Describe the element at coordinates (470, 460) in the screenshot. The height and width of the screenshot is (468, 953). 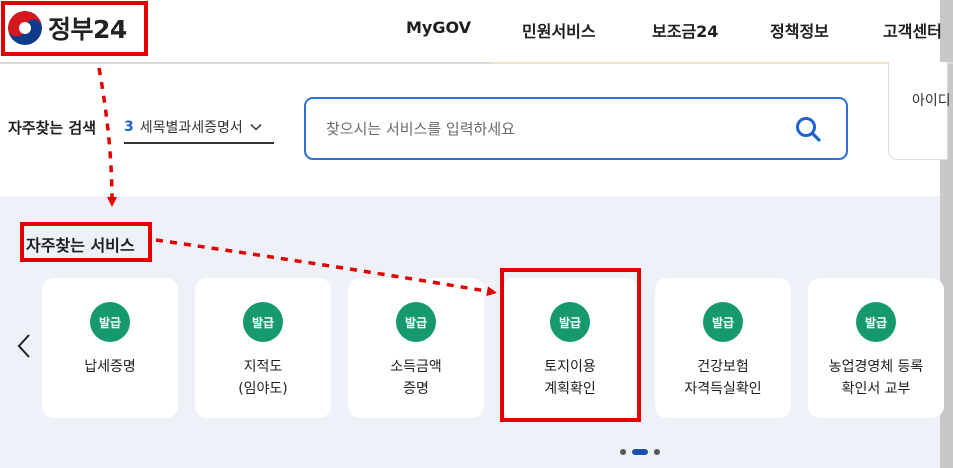
I see `services-bottom` at that location.